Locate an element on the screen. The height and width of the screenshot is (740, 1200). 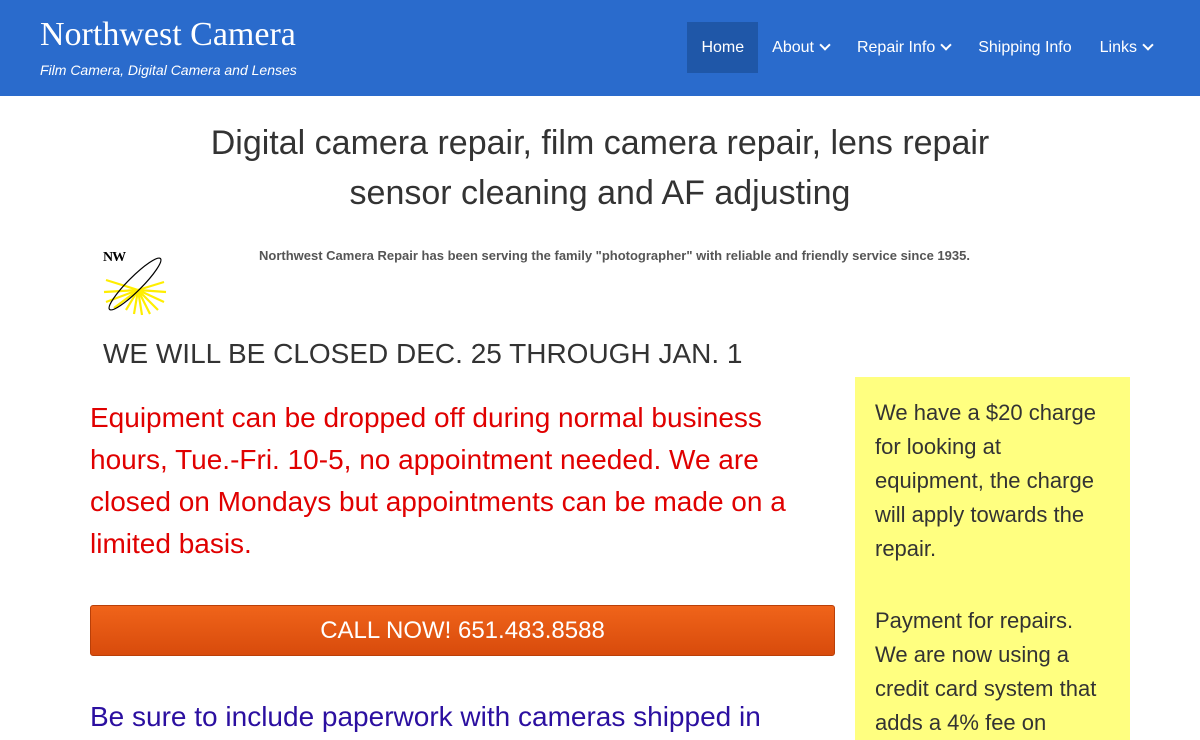
nav-home: Home is located at coordinates (723, 47).